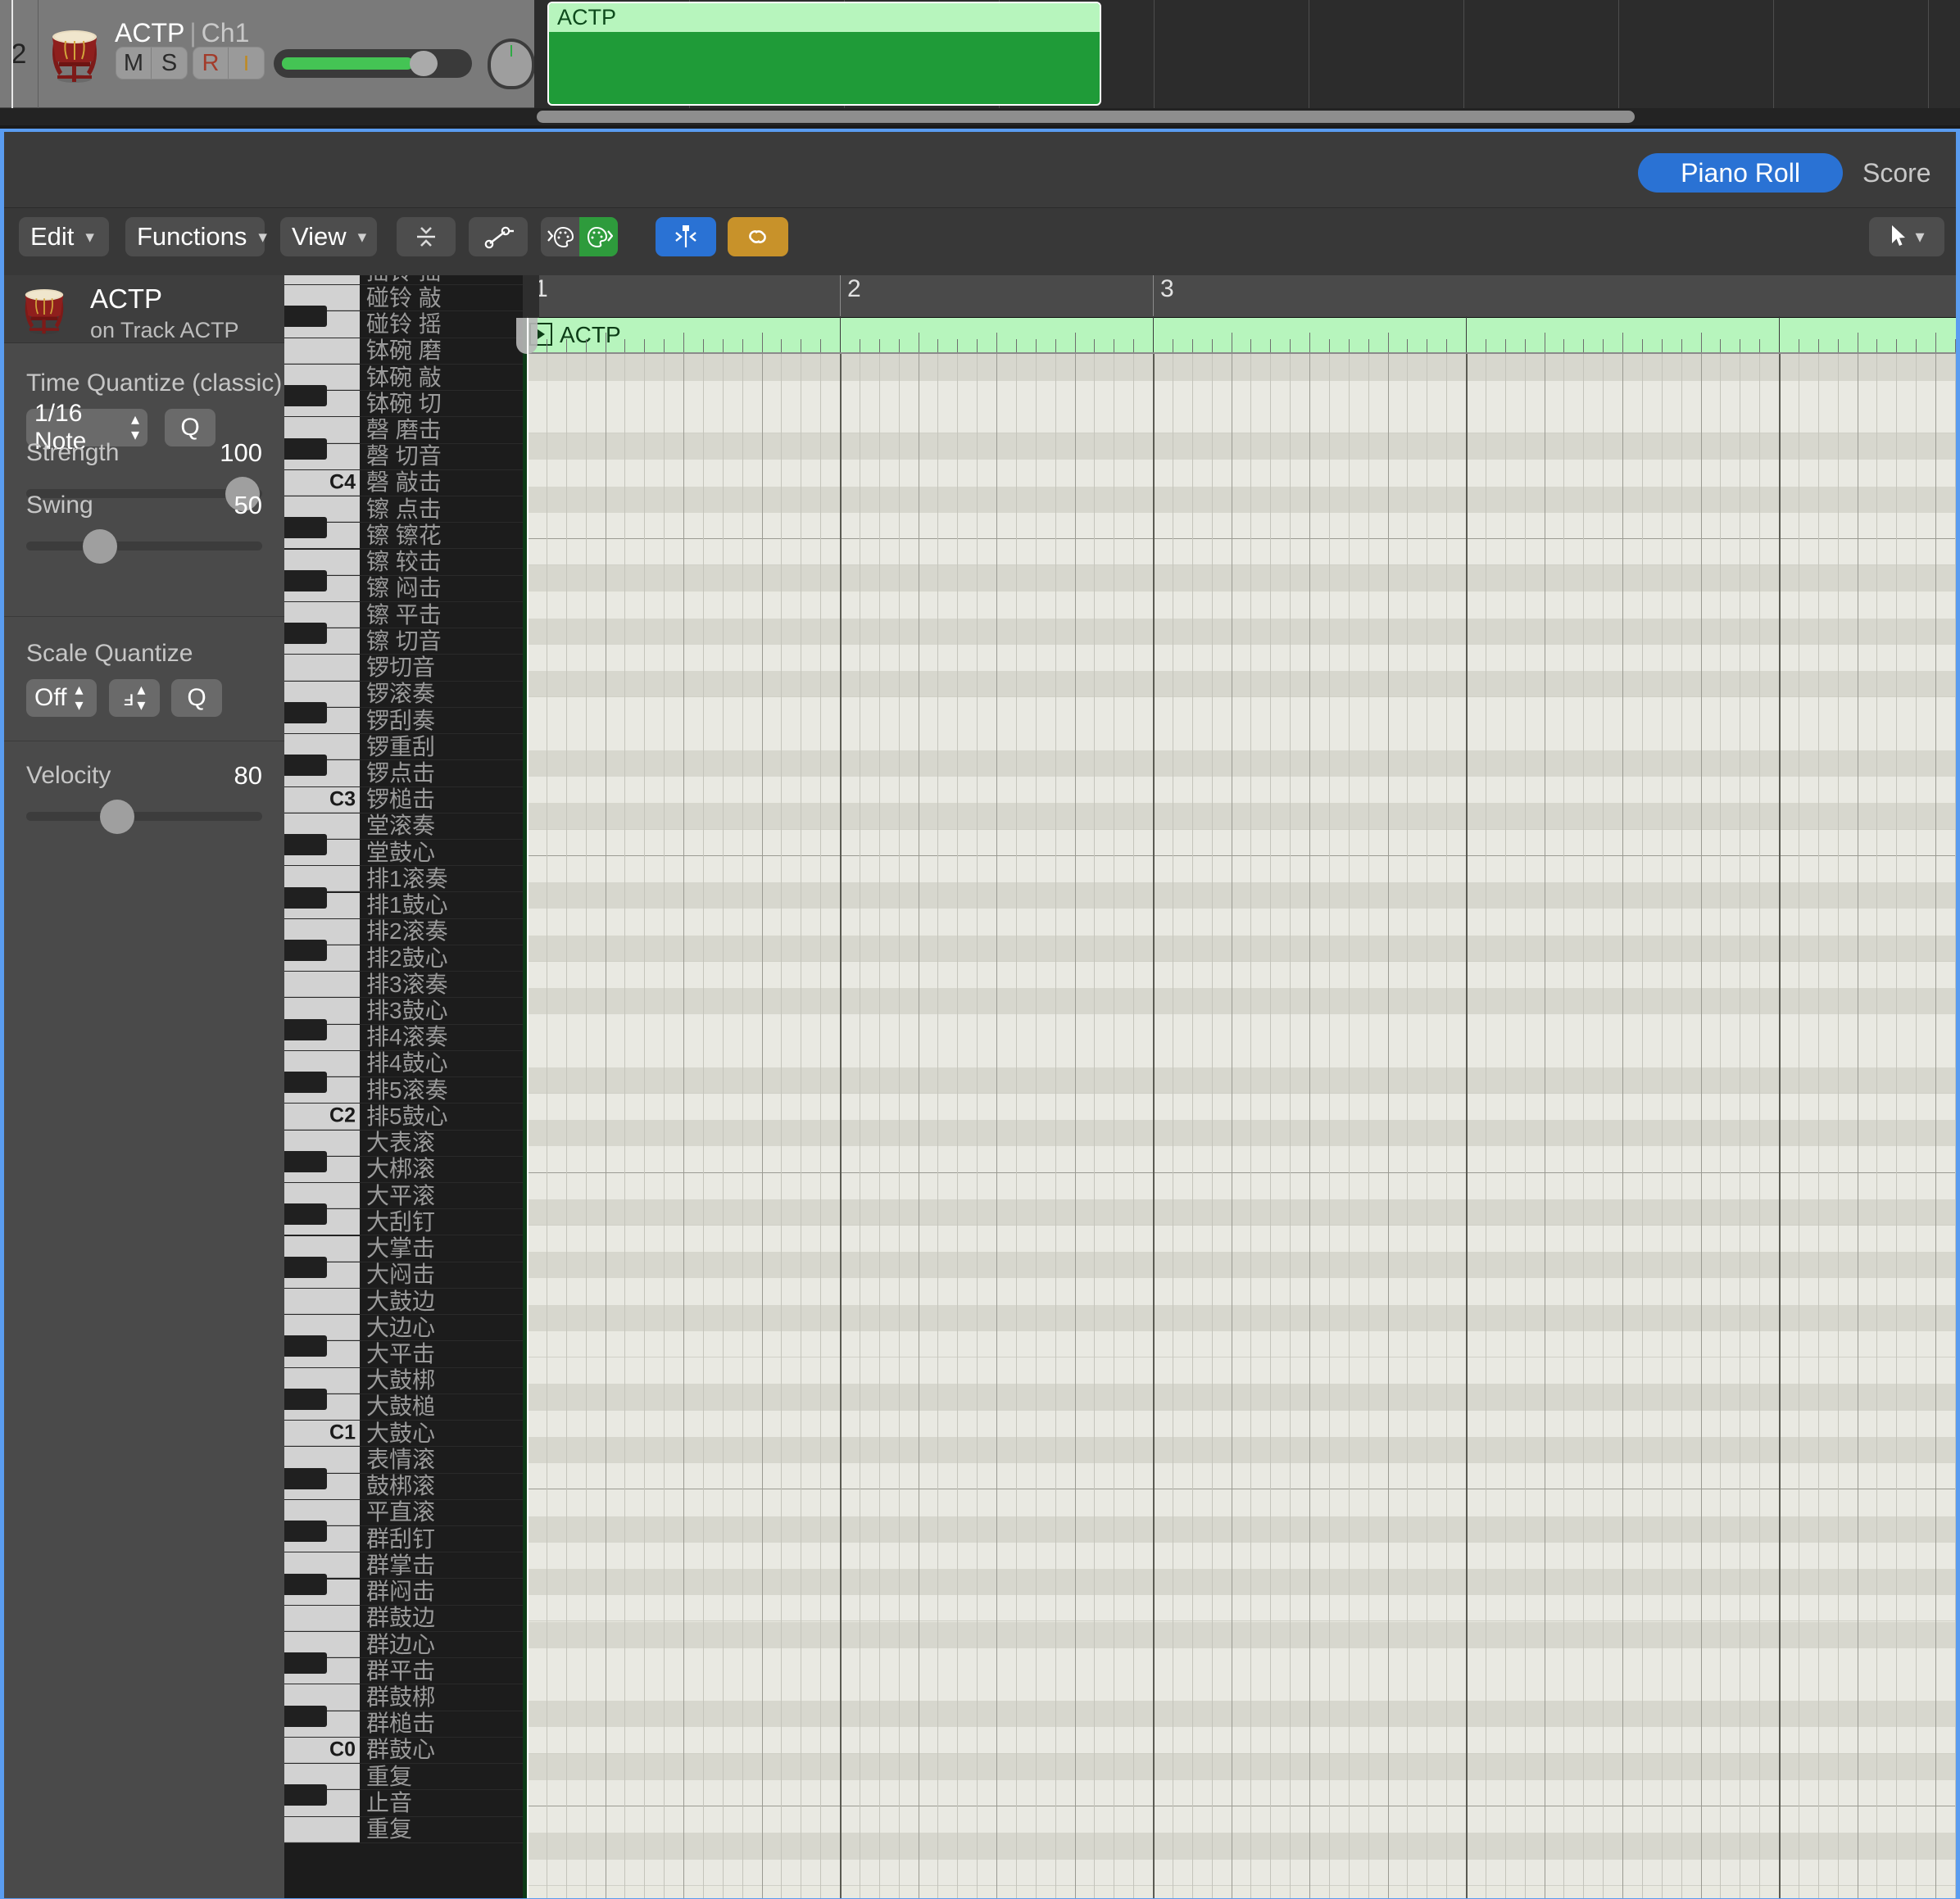  Describe the element at coordinates (134, 63) in the screenshot. I see `mute-button: M` at that location.